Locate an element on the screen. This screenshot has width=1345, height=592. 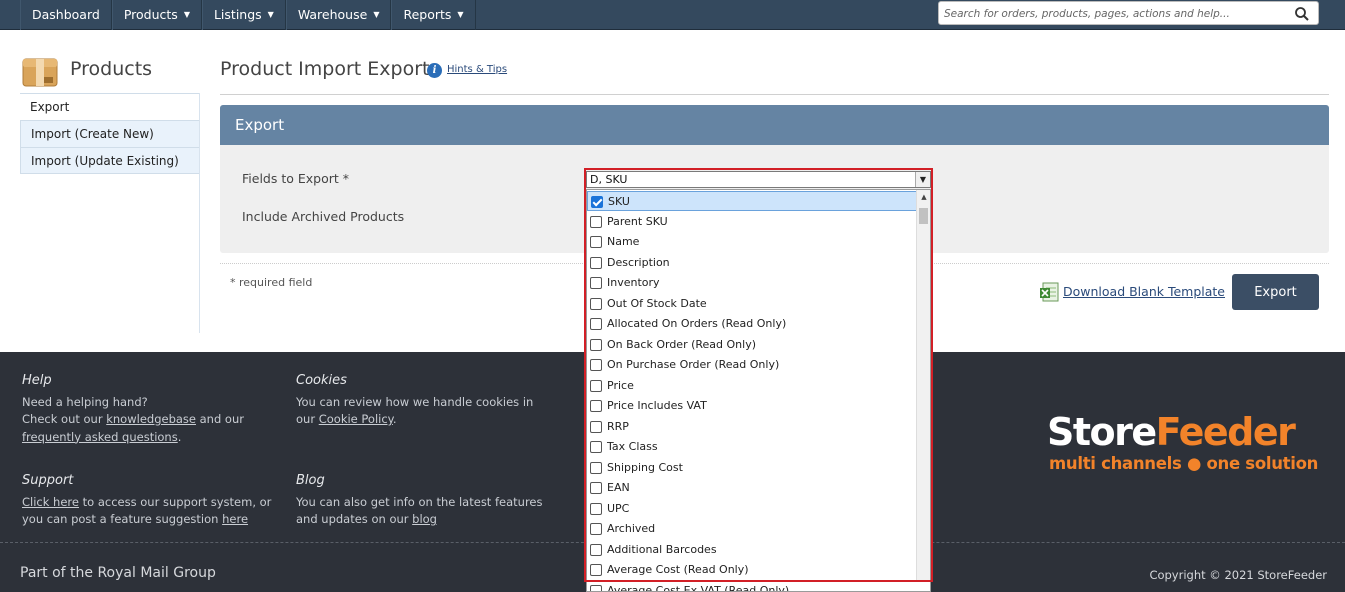
search-input is located at coordinates (1116, 13).